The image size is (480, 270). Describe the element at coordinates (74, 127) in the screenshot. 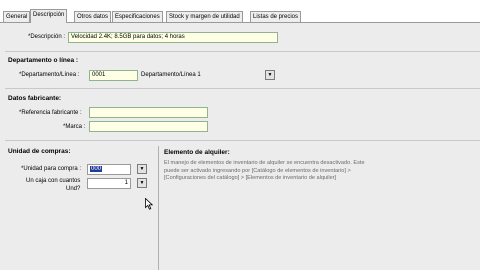

I see `brand-label: *Marca :` at that location.